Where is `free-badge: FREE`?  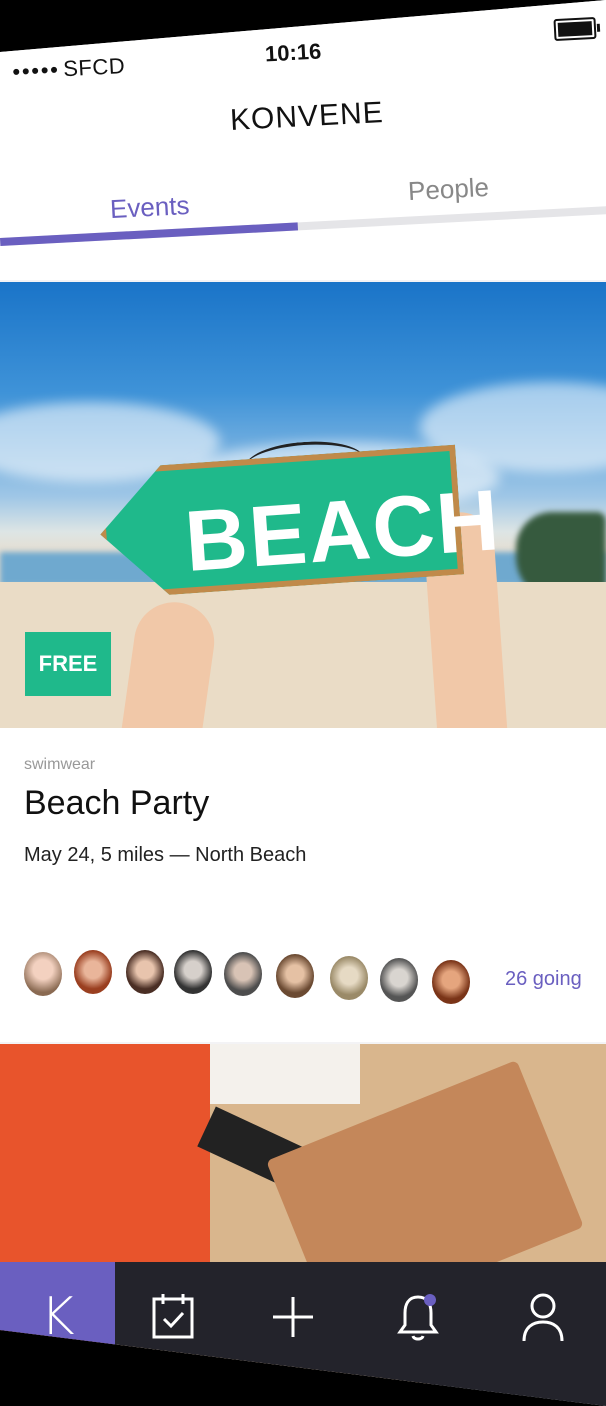 free-badge: FREE is located at coordinates (68, 664).